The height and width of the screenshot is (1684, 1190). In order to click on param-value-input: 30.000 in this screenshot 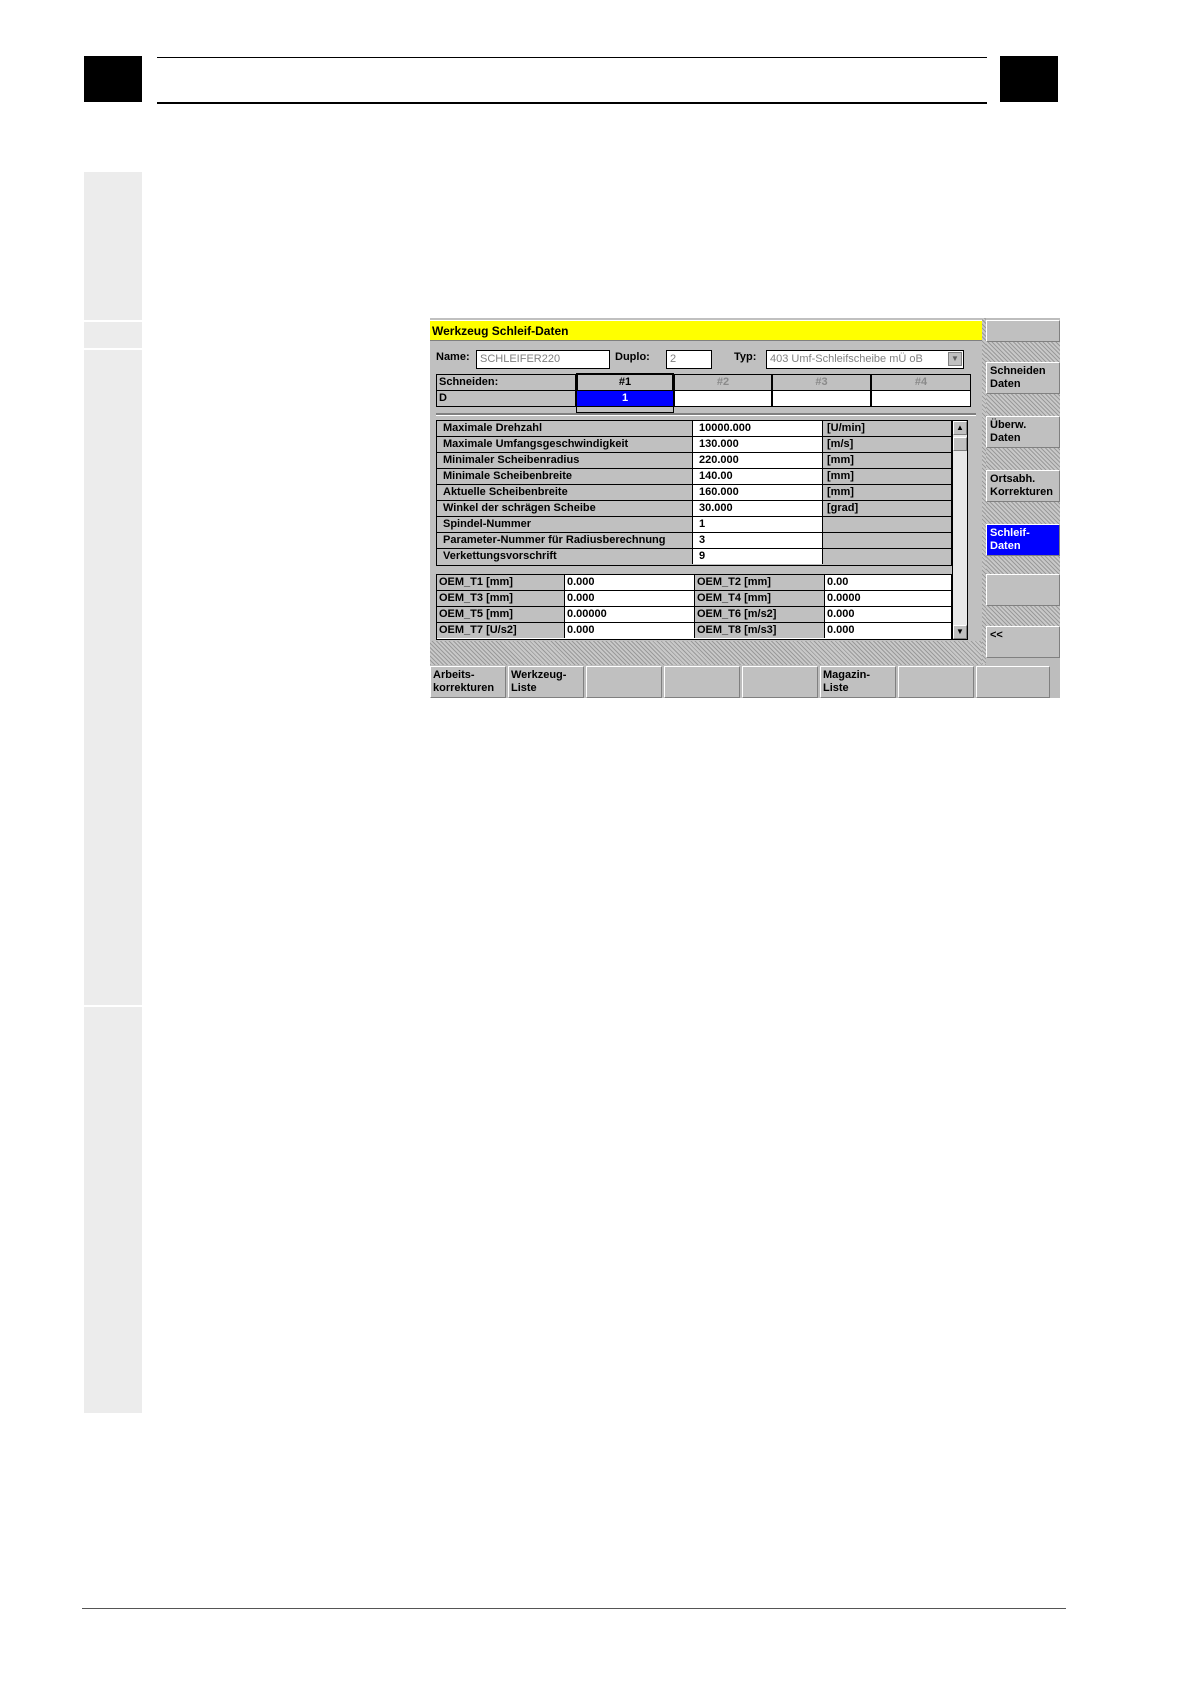, I will do `click(758, 508)`.